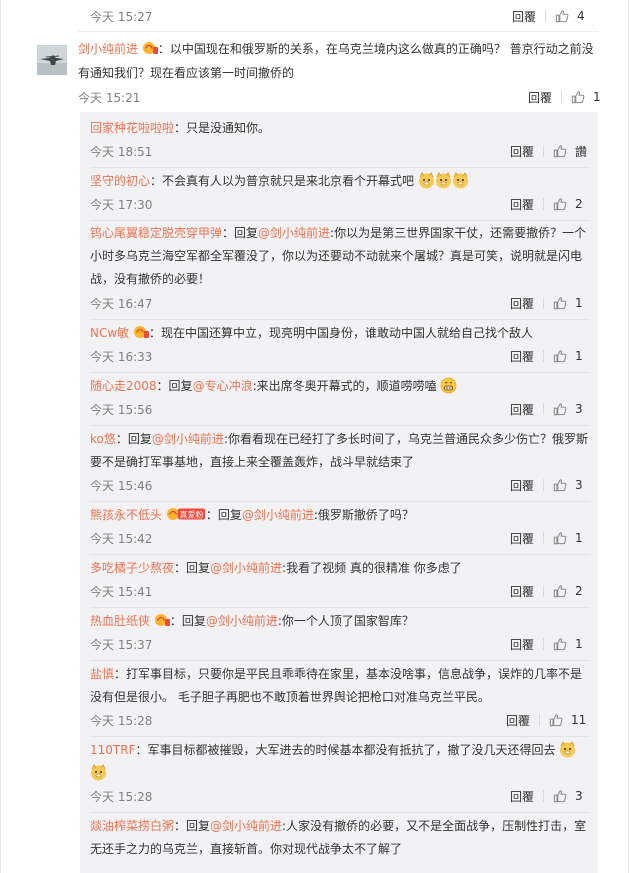 The height and width of the screenshot is (873, 629). Describe the element at coordinates (570, 16) in the screenshot. I see `like-button: 4` at that location.